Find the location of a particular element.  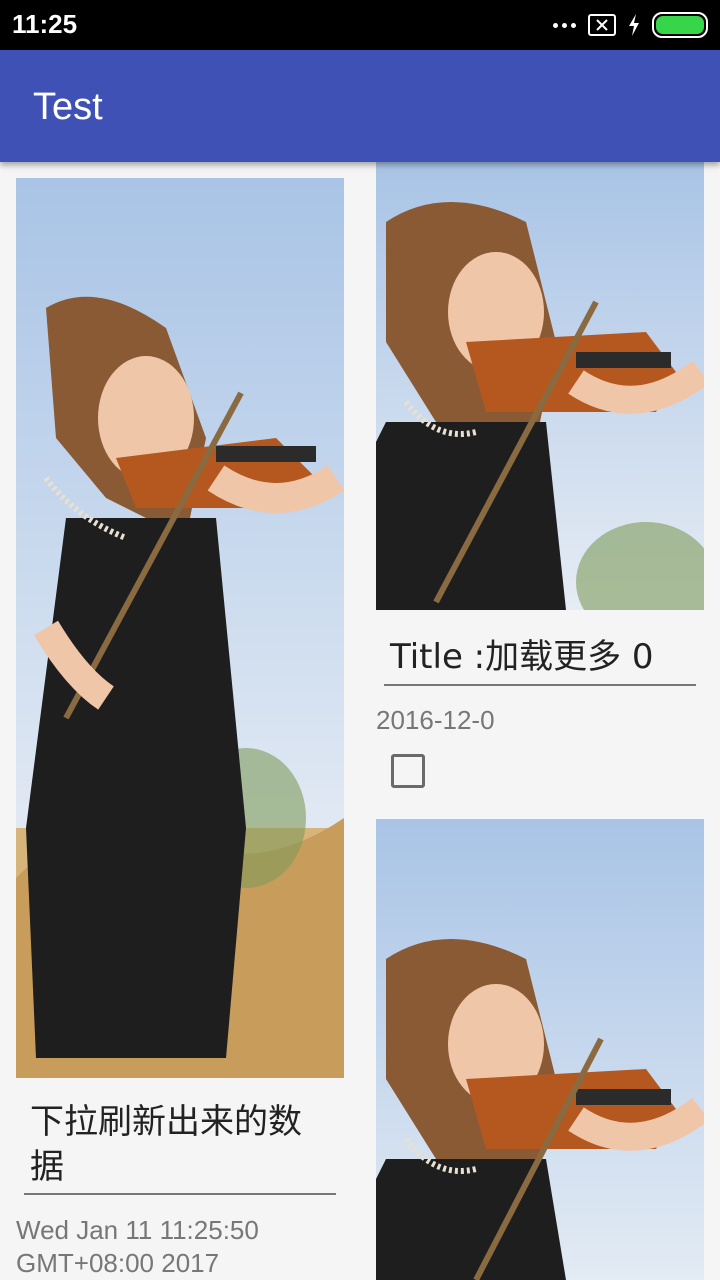

date-text-left: Wed Jan 11 11:25:50 GMT+08:00 2017 is located at coordinates (137, 1246).